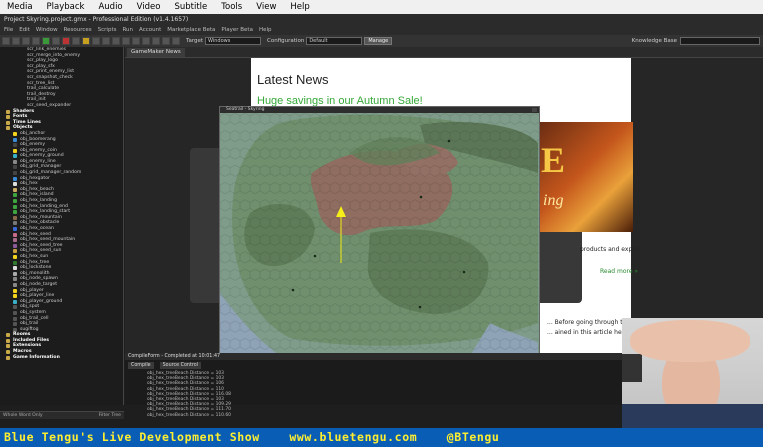 The width and height of the screenshot is (763, 447). Describe the element at coordinates (110, 416) in the screenshot. I see `filter-tree-label: Filter Tree` at that location.